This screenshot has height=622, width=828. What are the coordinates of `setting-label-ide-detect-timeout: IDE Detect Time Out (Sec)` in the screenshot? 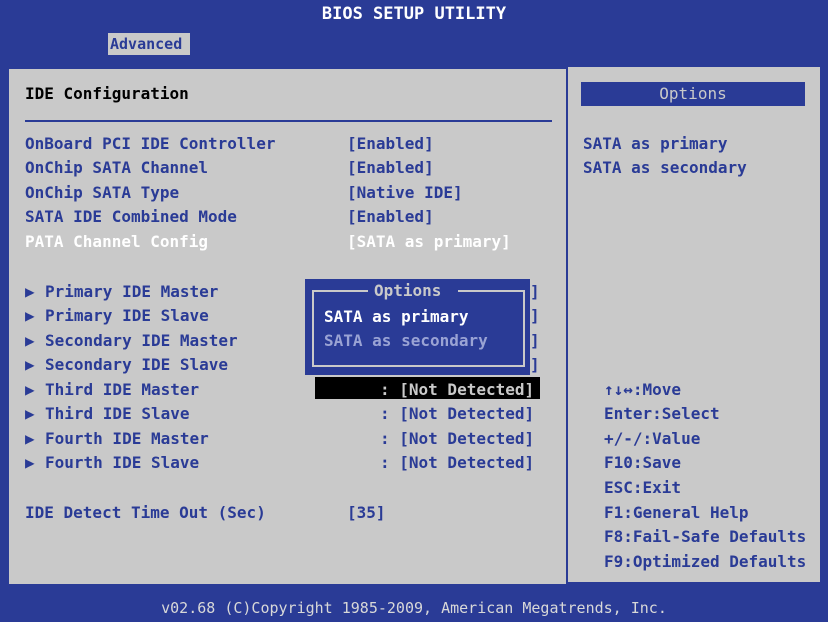 It's located at (145, 512).